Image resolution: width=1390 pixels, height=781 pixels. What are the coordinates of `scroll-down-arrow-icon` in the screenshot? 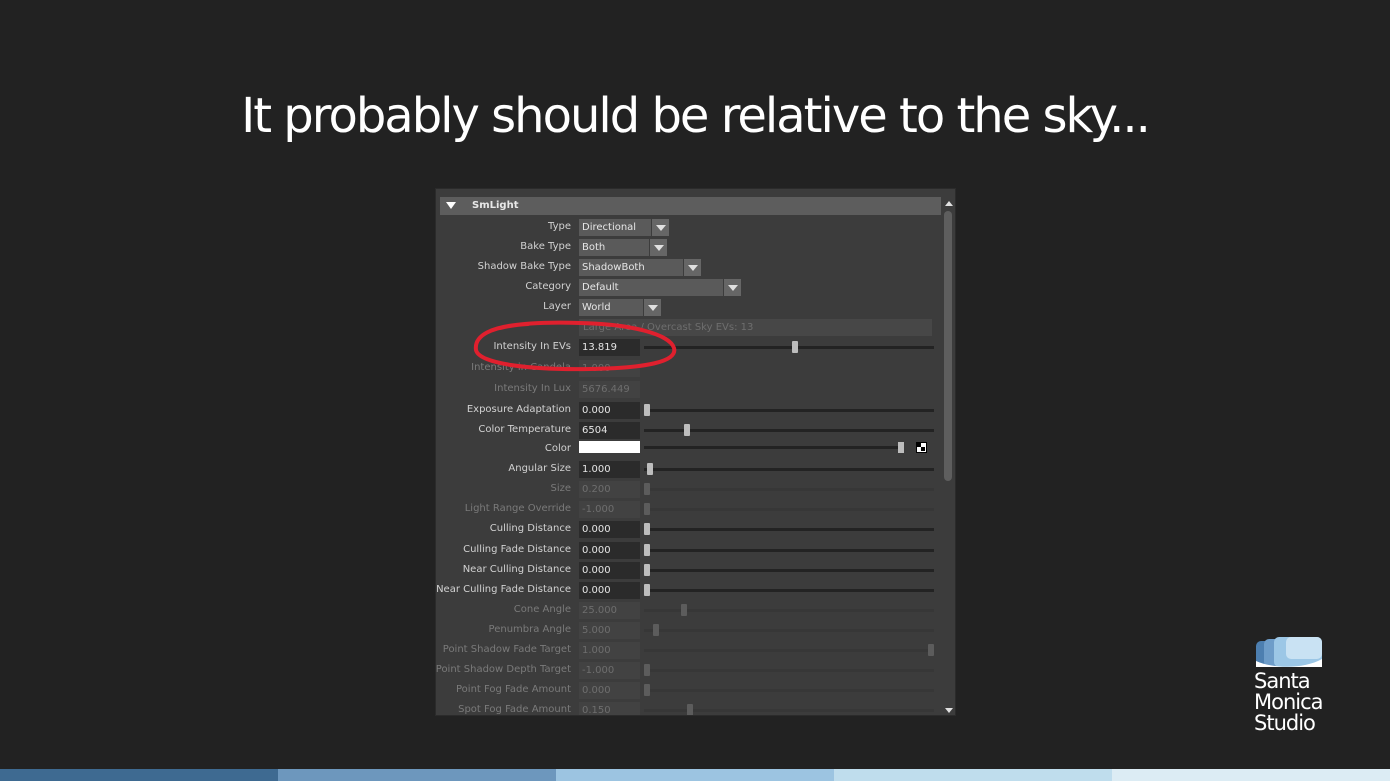 It's located at (949, 710).